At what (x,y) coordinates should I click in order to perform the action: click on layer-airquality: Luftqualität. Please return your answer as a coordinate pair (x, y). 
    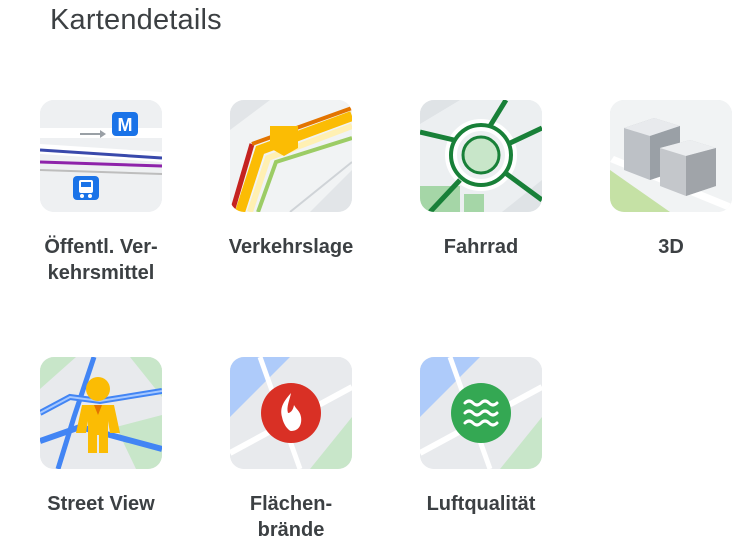
    Looking at the image, I should click on (481, 437).